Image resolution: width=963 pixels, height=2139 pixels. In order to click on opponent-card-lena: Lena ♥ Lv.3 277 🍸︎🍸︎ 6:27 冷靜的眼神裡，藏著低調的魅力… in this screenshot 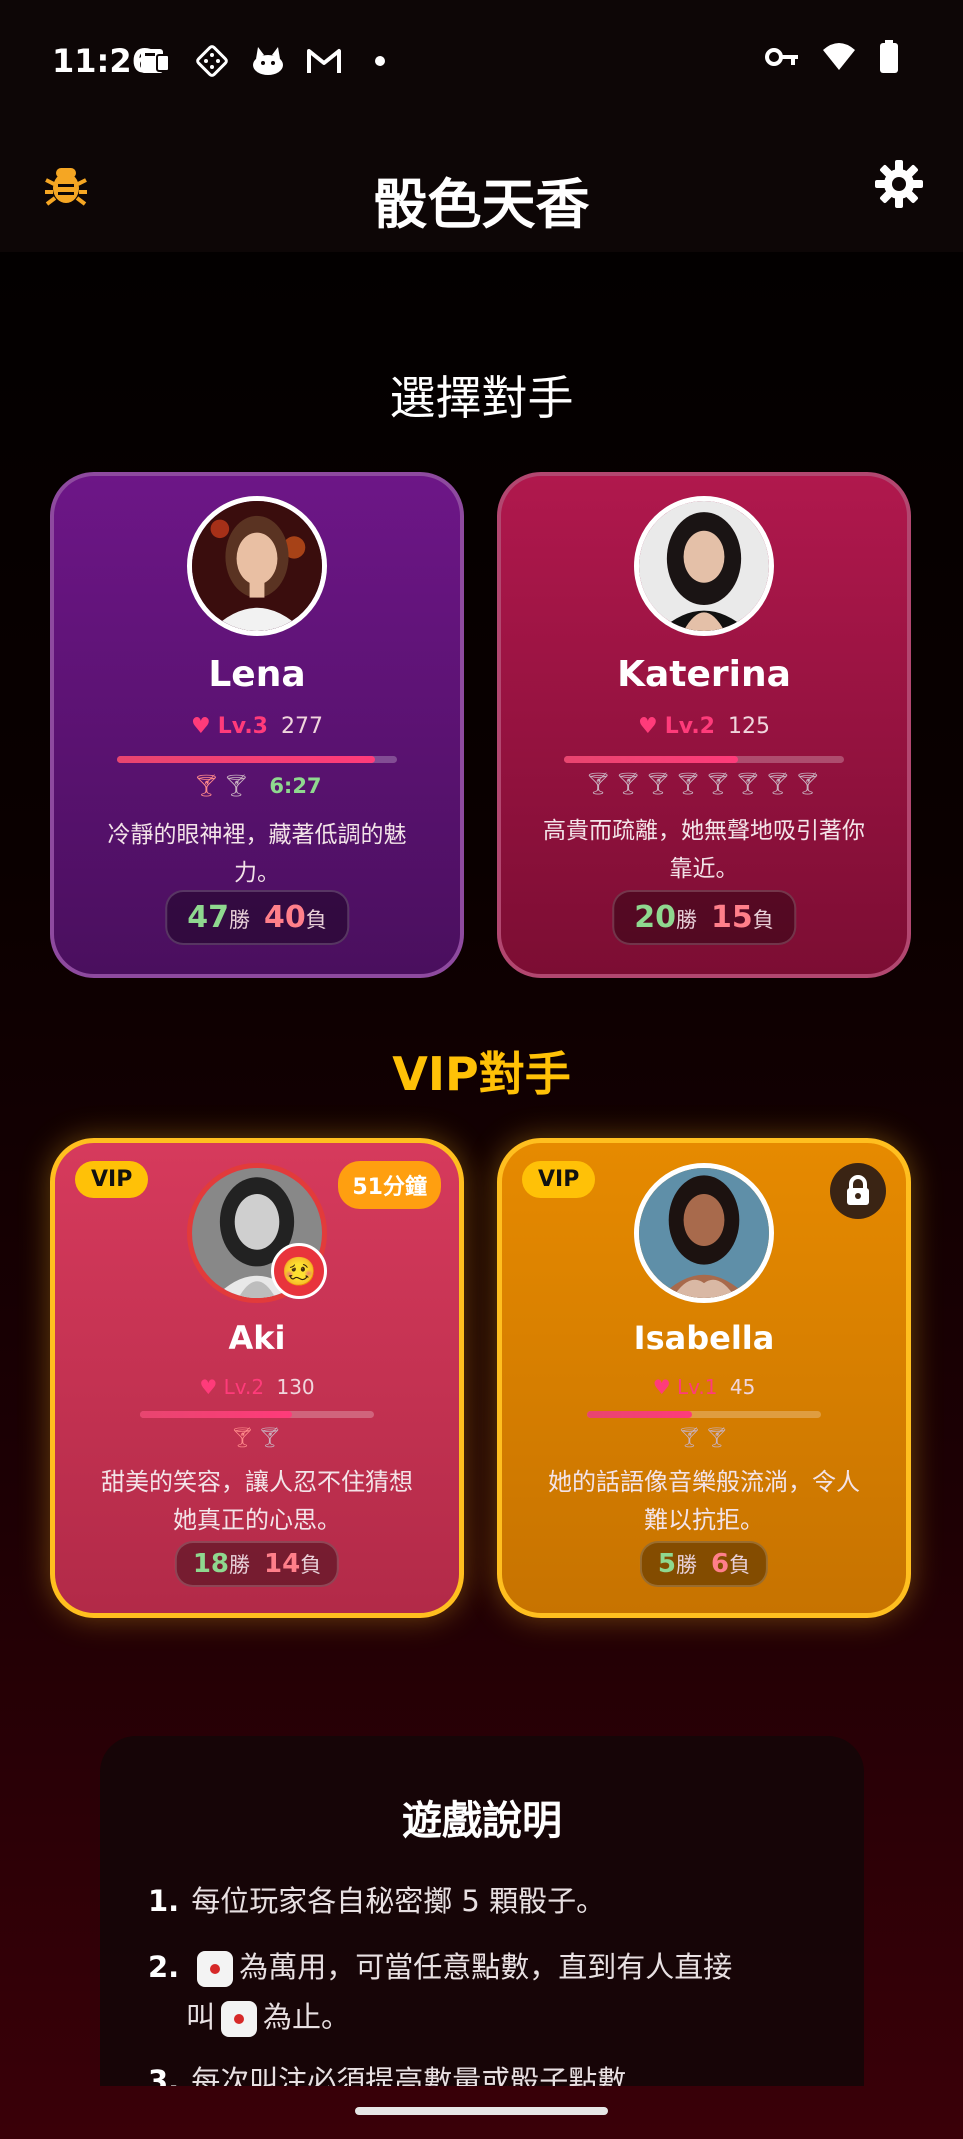, I will do `click(257, 725)`.